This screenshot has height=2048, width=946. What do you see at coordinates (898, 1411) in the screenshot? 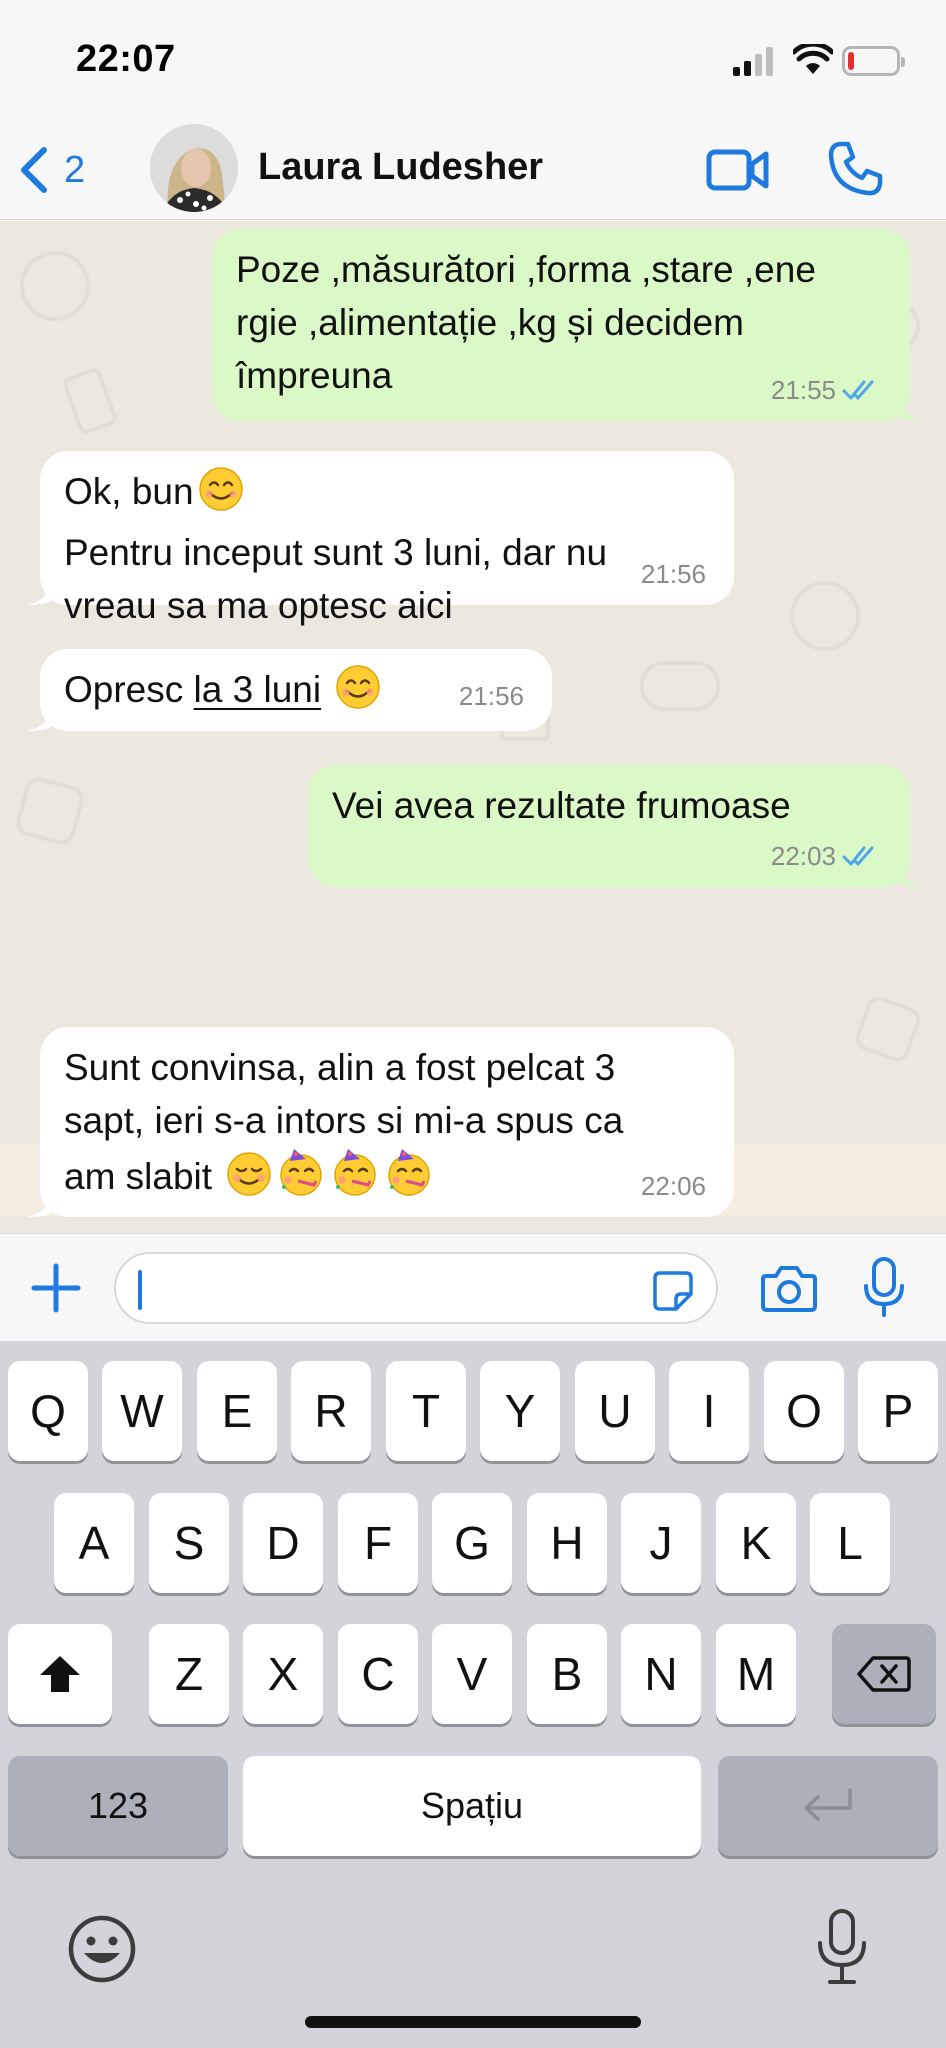
I see `key-p: P` at bounding box center [898, 1411].